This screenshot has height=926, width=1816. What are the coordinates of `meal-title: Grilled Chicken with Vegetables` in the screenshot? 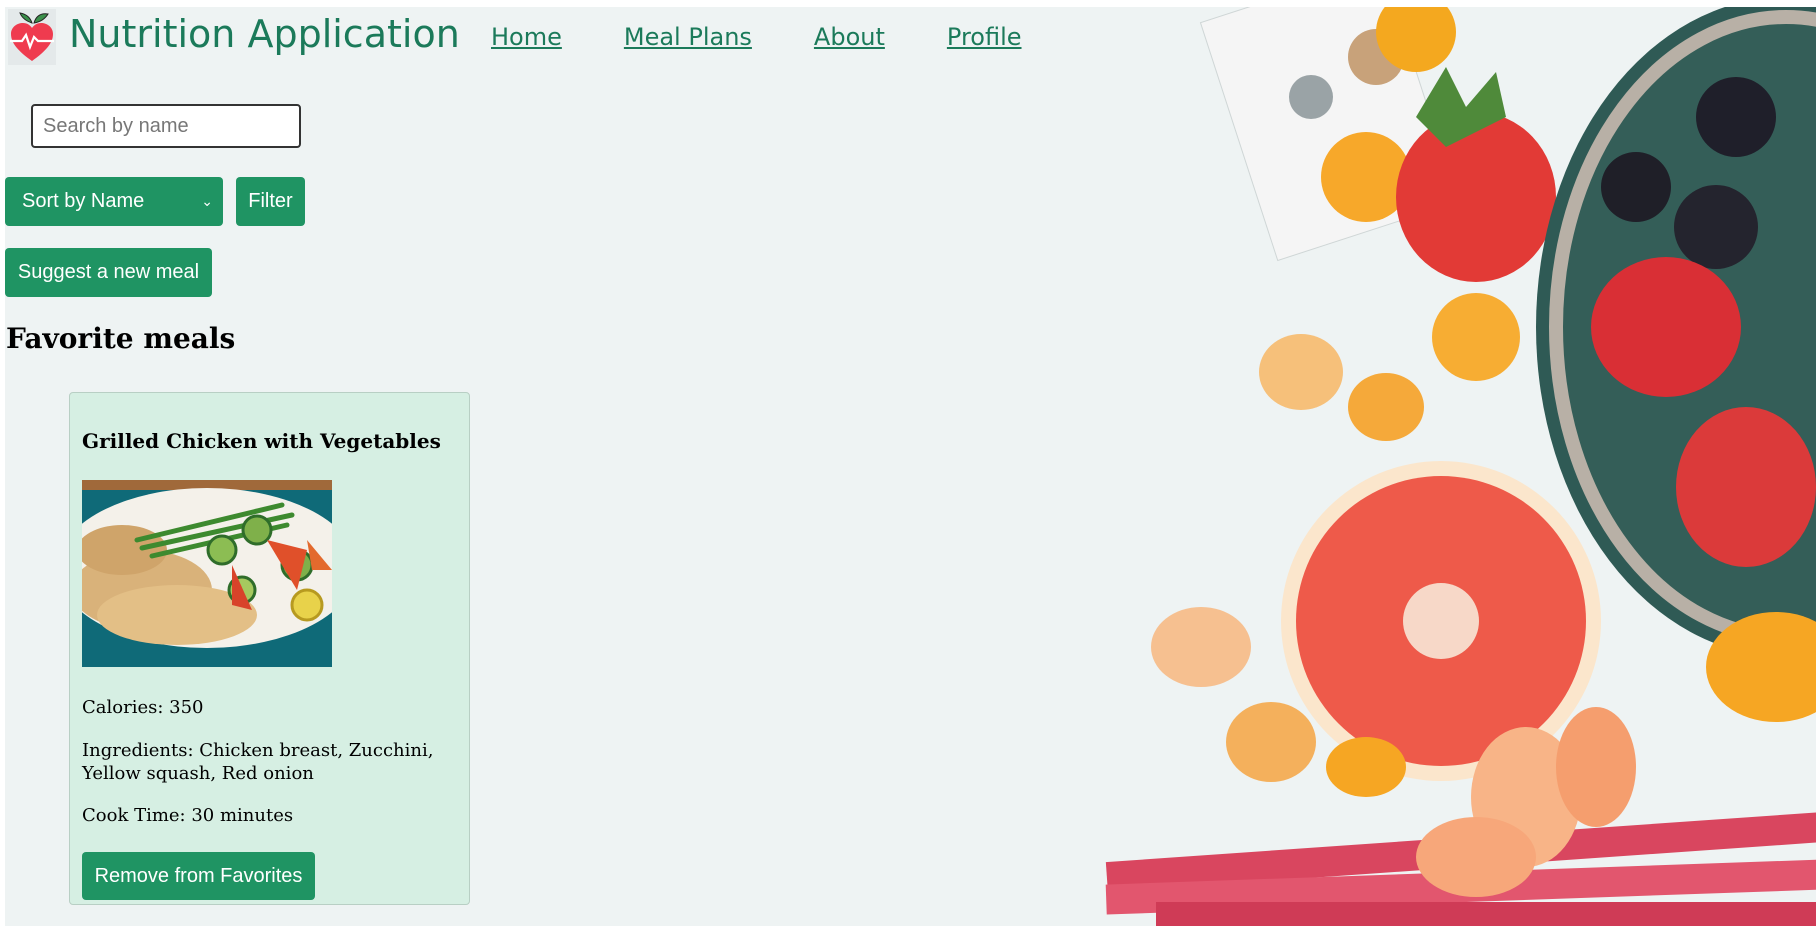 It's located at (261, 441).